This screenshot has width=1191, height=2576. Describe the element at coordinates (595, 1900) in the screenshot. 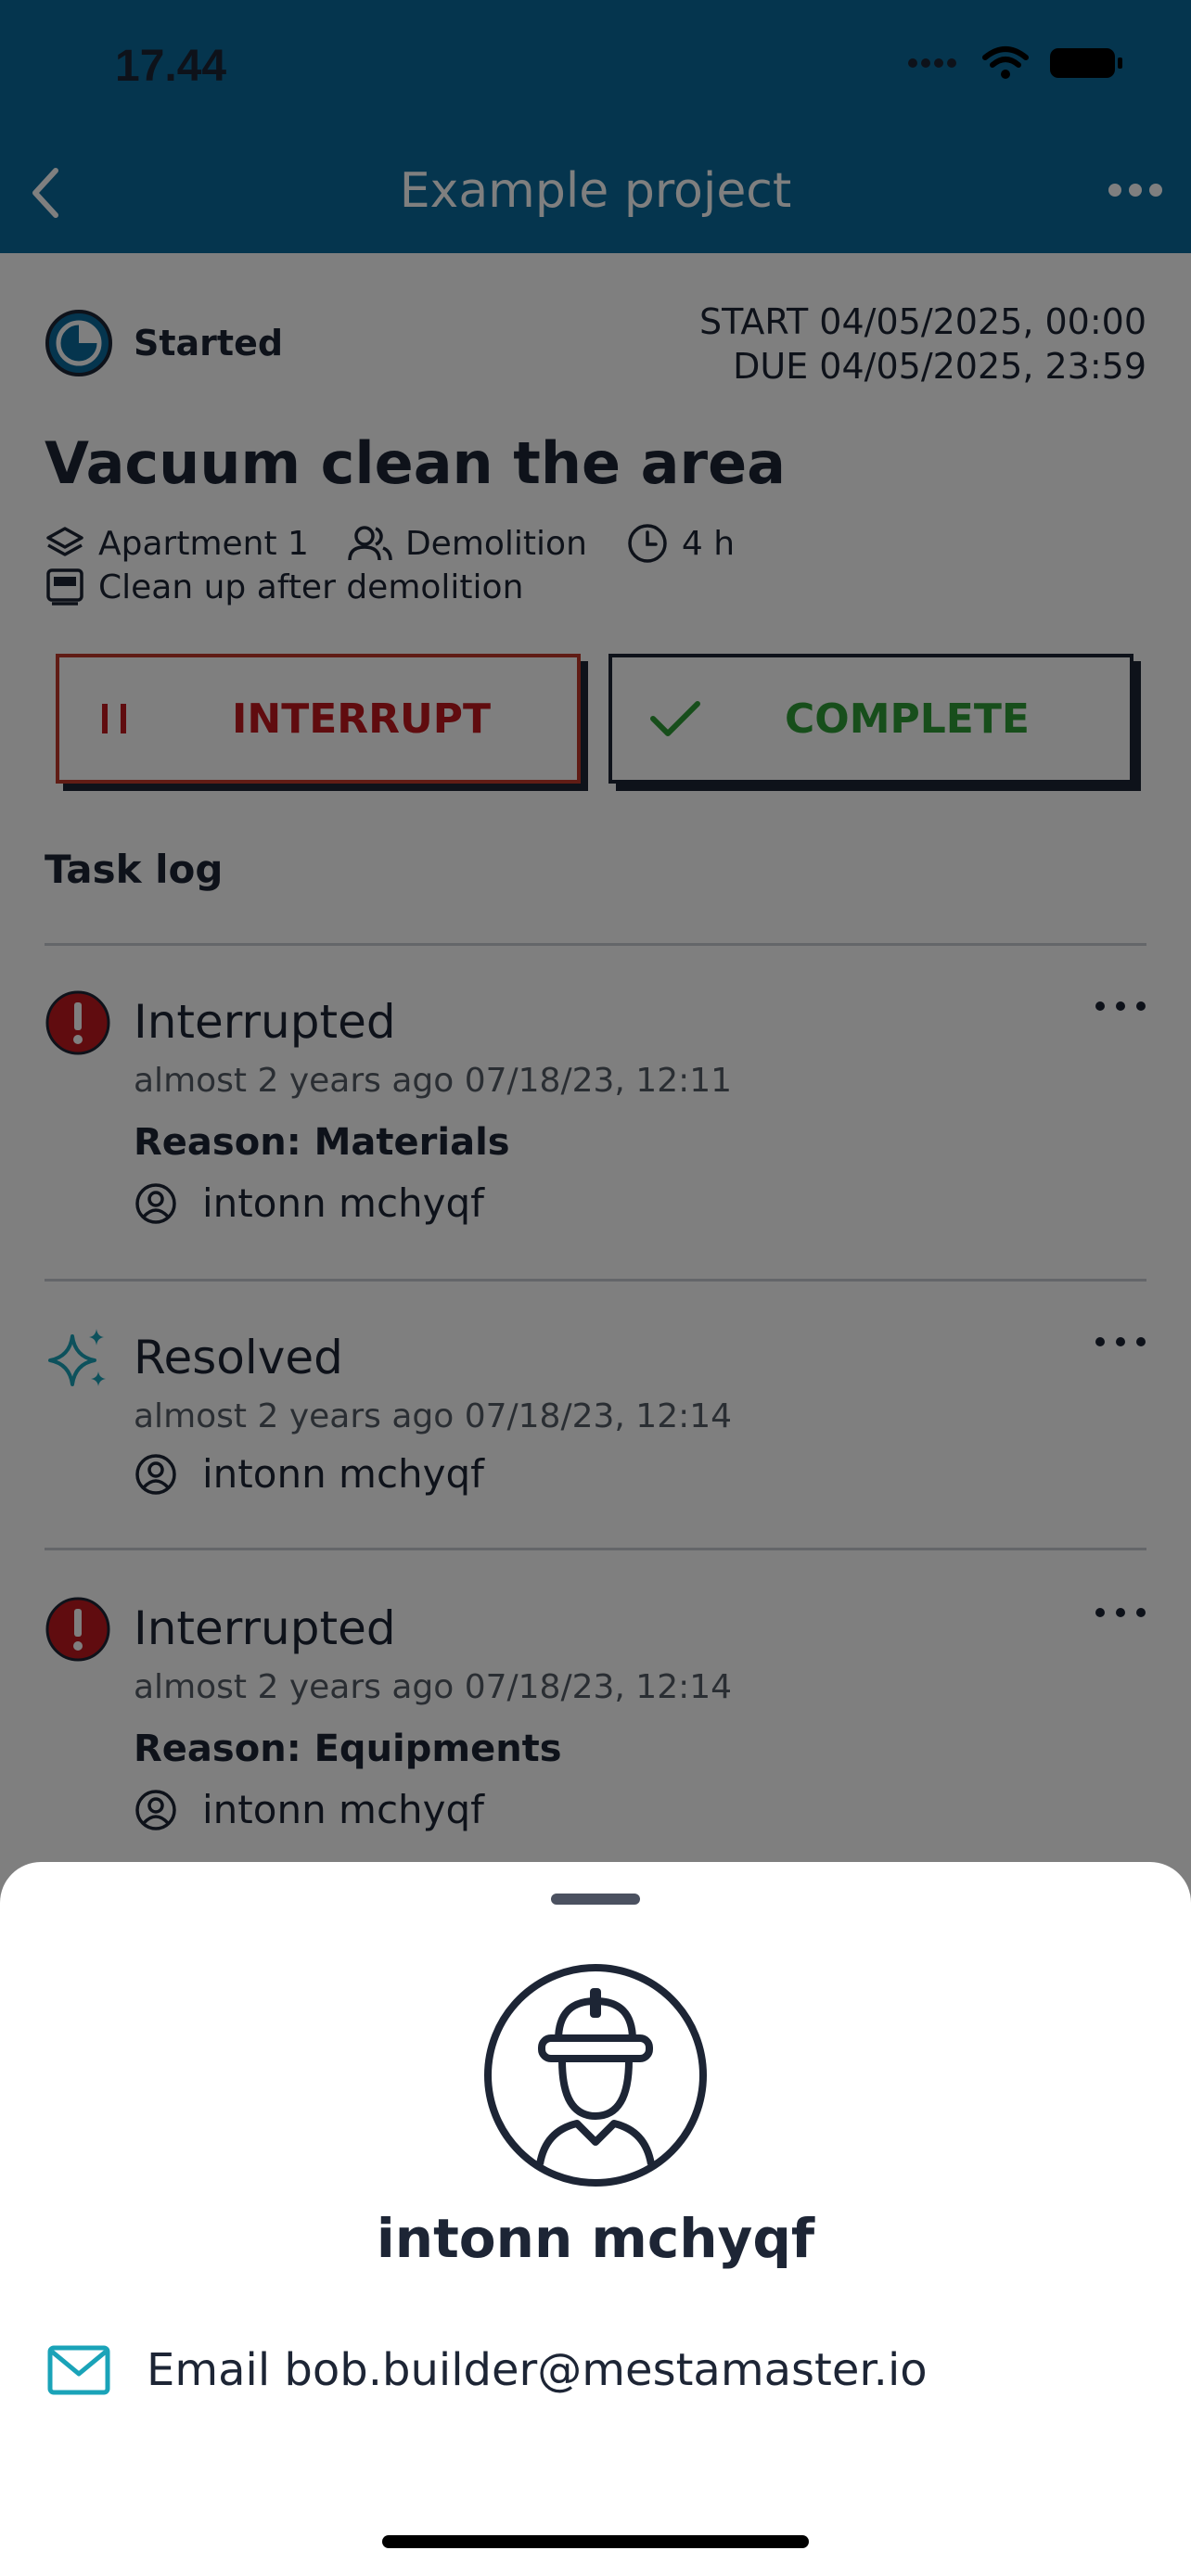

I see `sheet-grabber` at that location.